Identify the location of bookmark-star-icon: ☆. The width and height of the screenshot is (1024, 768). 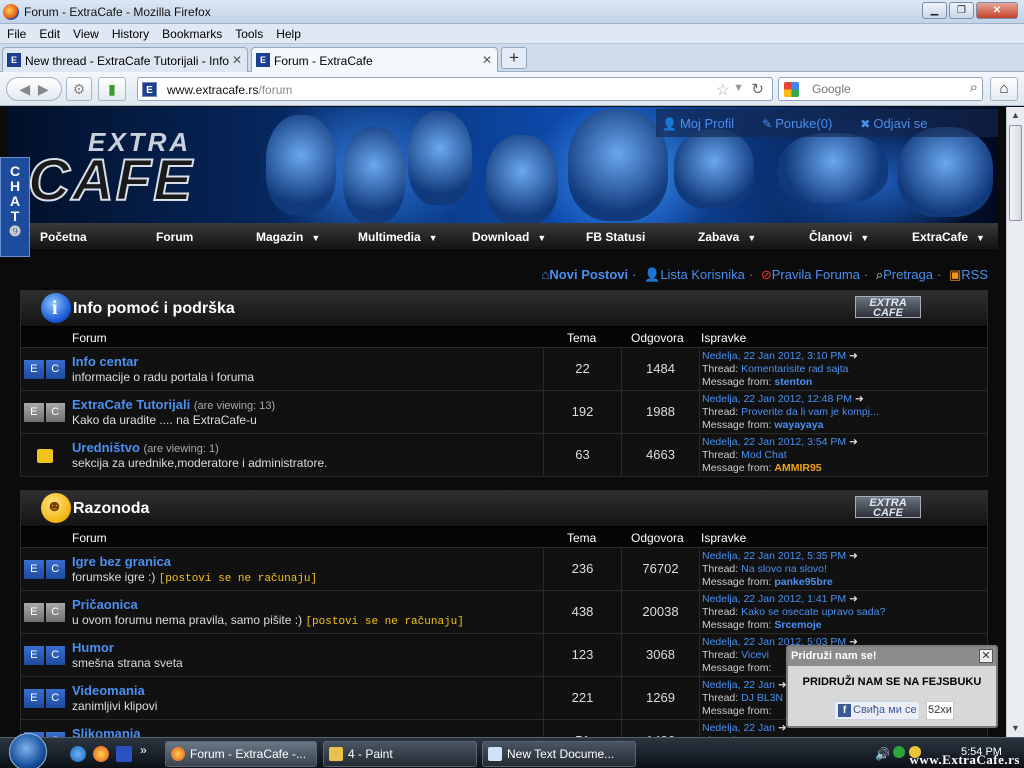
(723, 90).